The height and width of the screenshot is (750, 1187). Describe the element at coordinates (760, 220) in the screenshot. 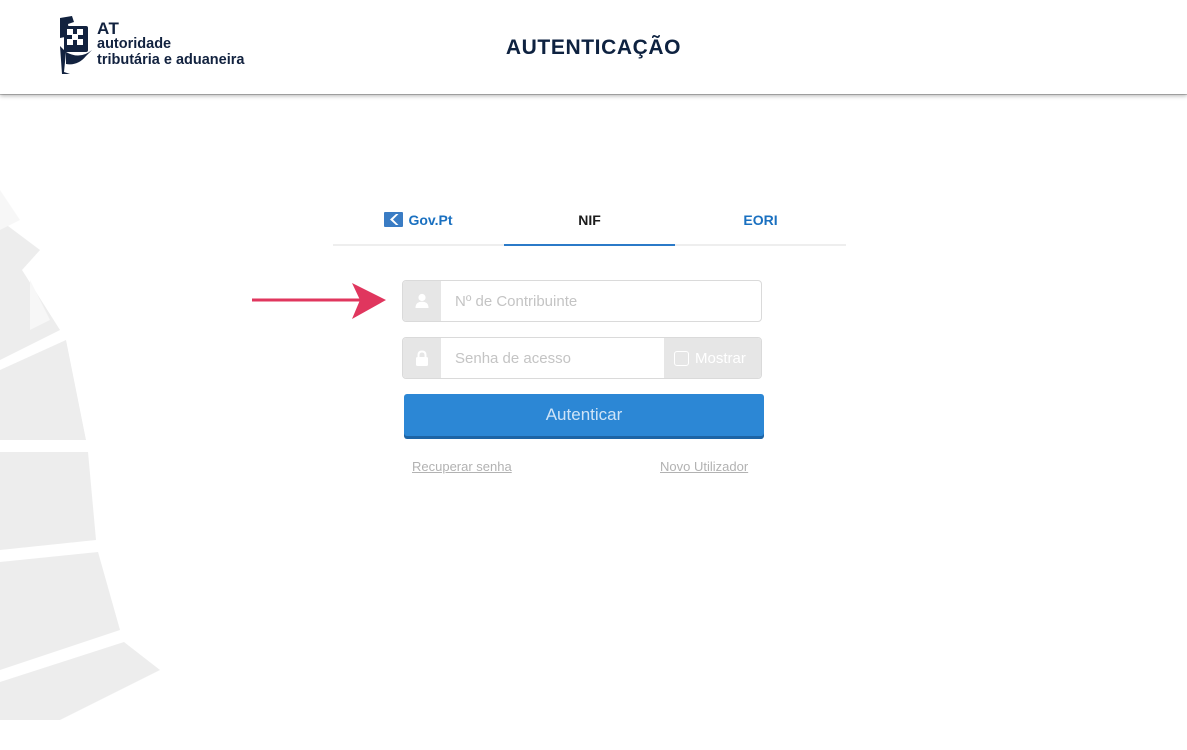

I see `tab-eori-label: EORI` at that location.